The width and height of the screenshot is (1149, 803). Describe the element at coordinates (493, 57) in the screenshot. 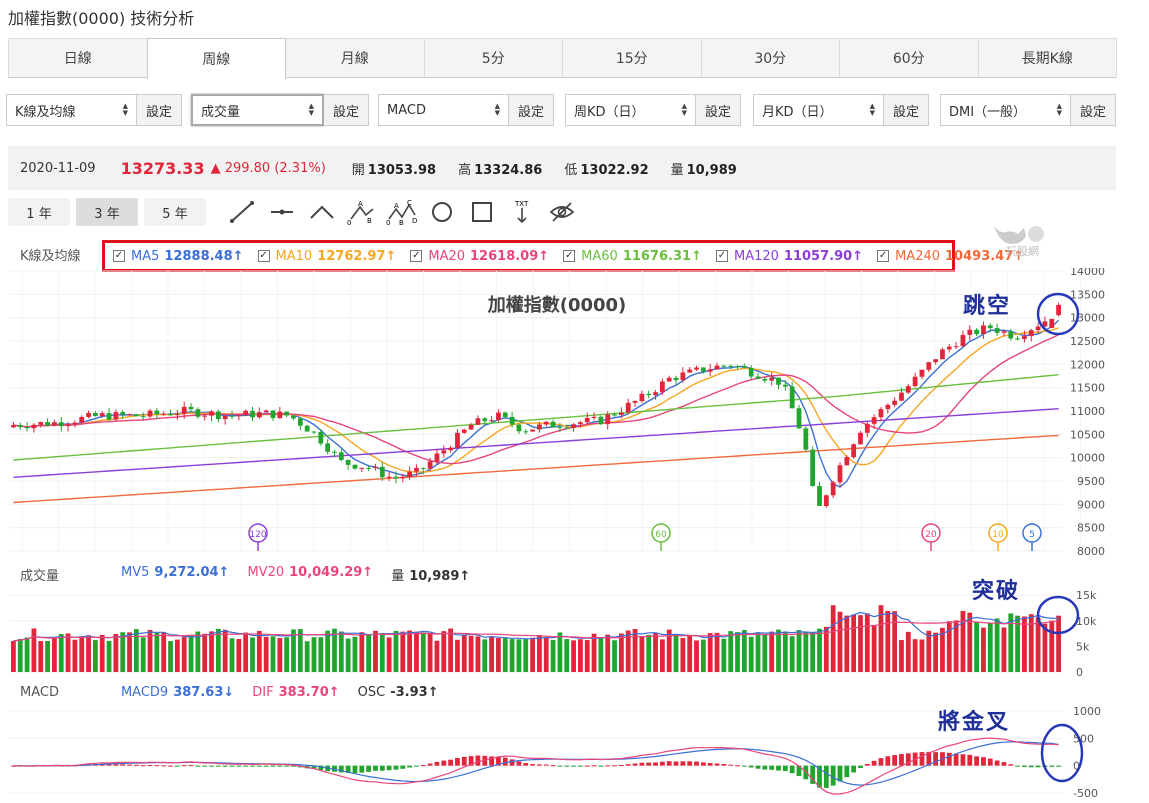

I see `tab-3: 5分` at that location.